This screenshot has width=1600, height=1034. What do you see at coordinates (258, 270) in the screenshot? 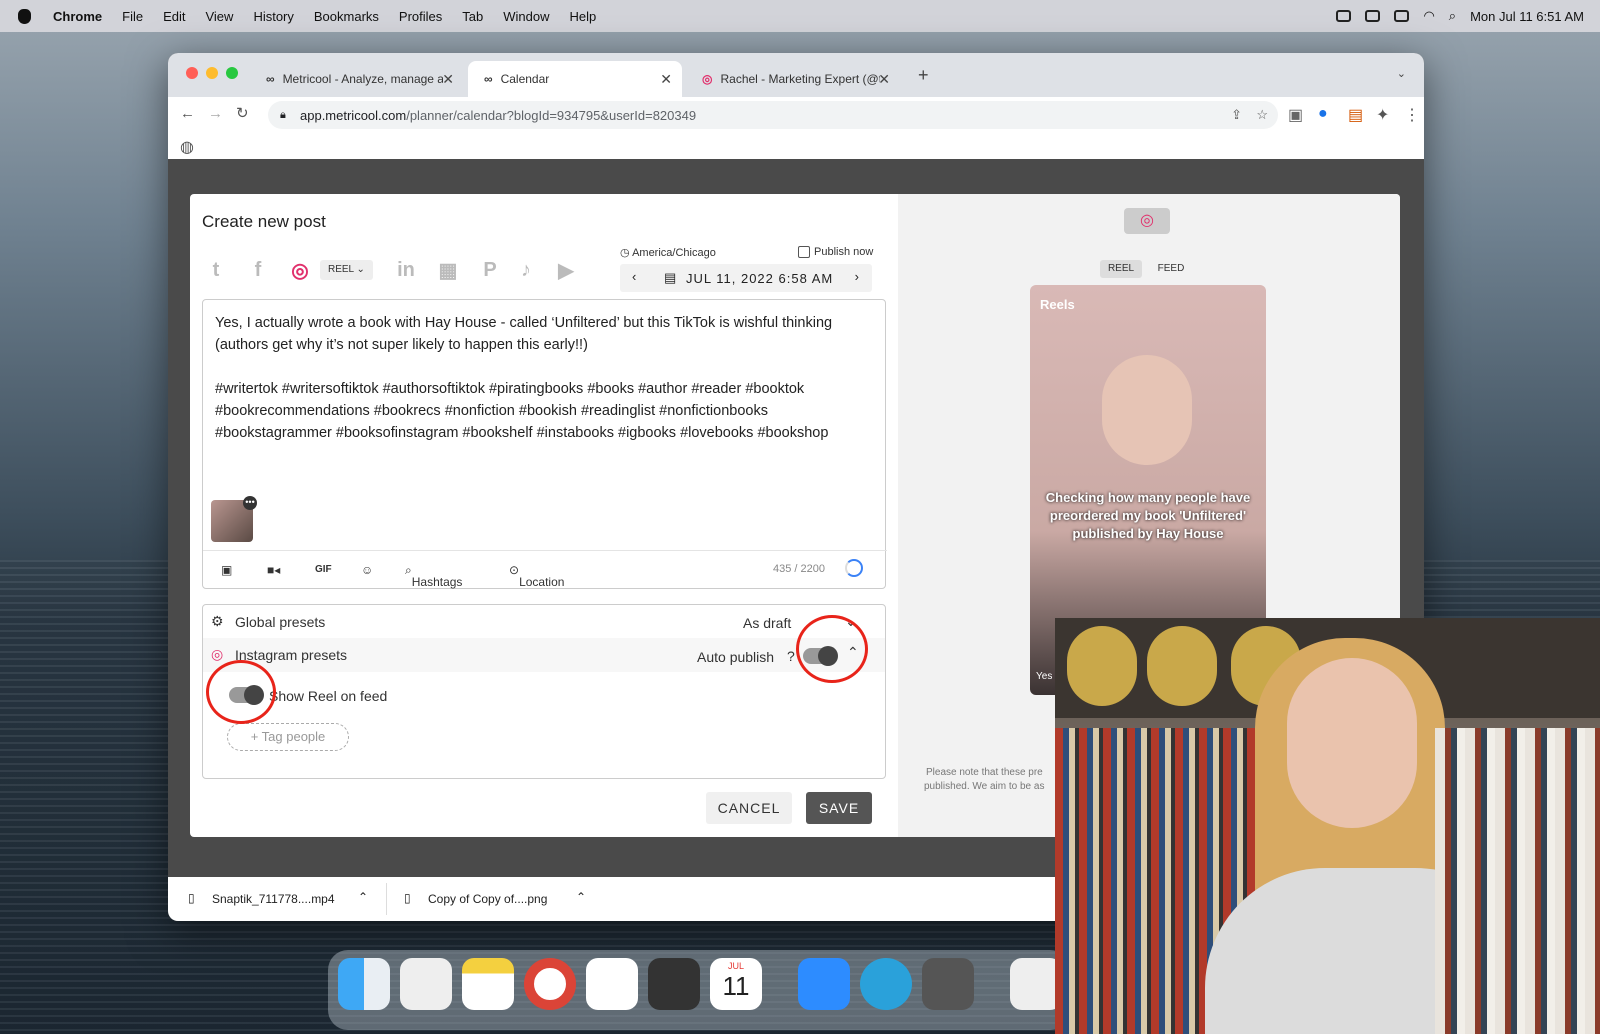
I see `facebook-icon: f` at bounding box center [258, 270].